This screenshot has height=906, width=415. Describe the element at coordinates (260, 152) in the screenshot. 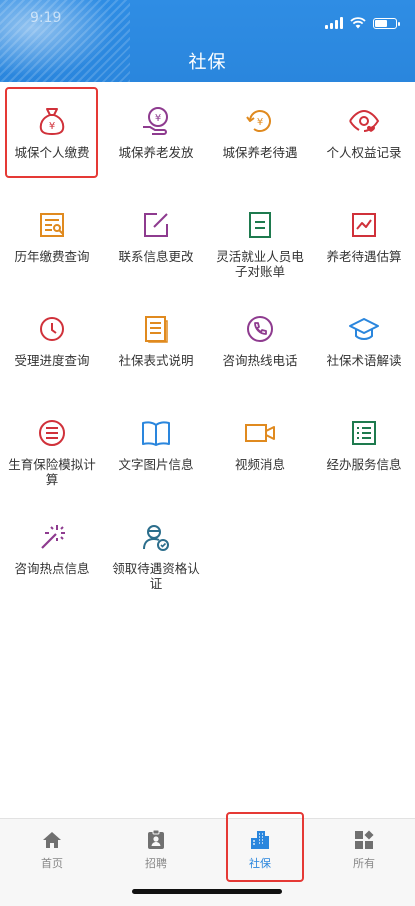

I see `menu-label: 城保养老待遇` at that location.